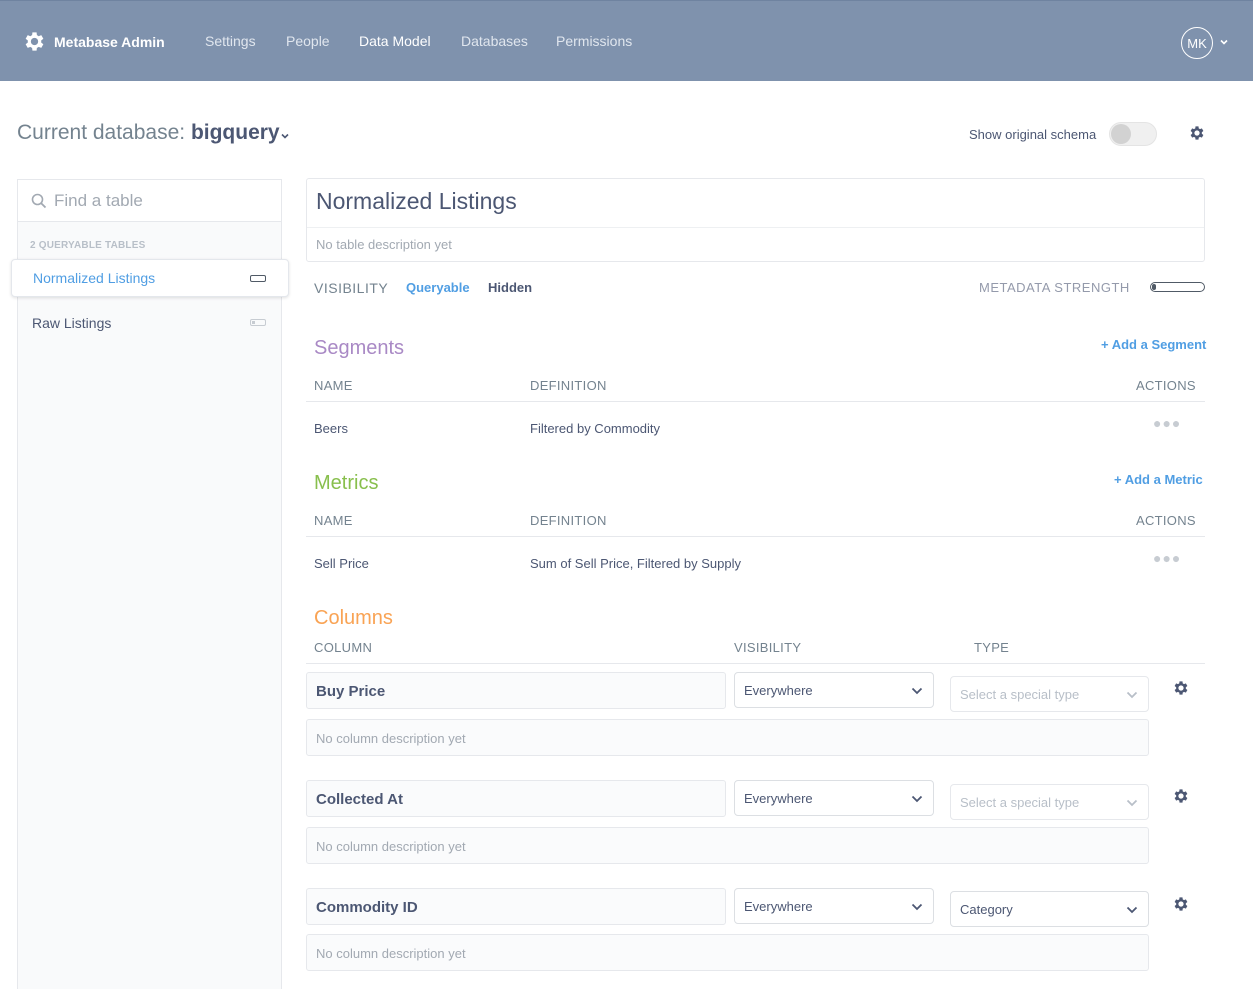 This screenshot has width=1253, height=989. What do you see at coordinates (343, 647) in the screenshot?
I see `columns-column-header: COLUMN` at bounding box center [343, 647].